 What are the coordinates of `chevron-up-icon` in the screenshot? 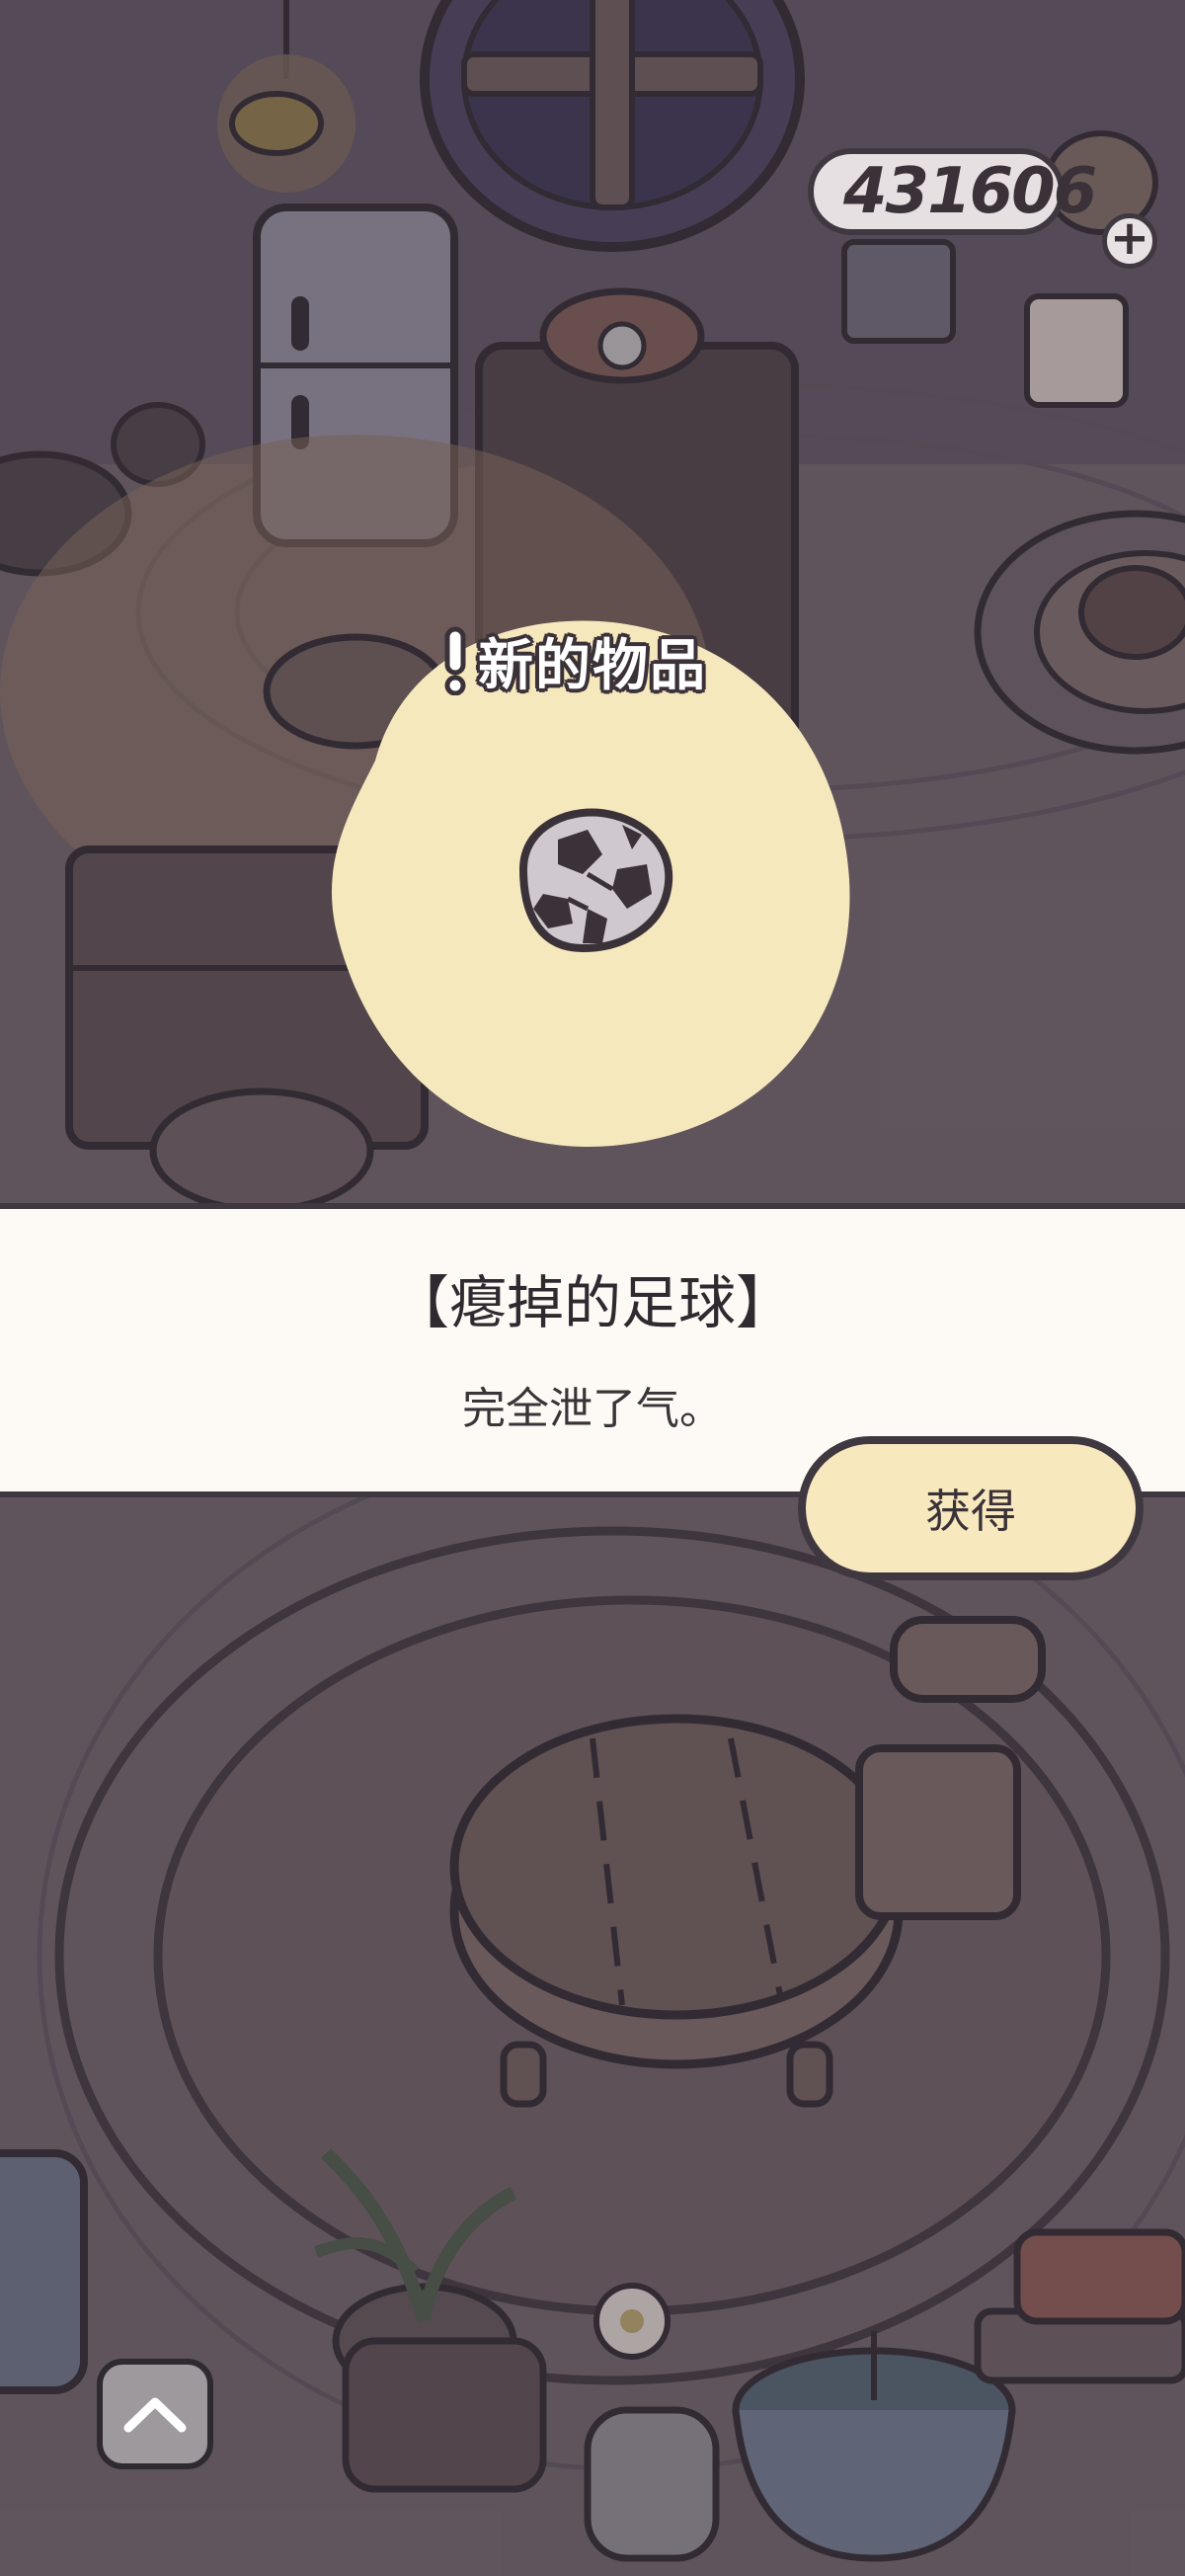 It's located at (155, 2415).